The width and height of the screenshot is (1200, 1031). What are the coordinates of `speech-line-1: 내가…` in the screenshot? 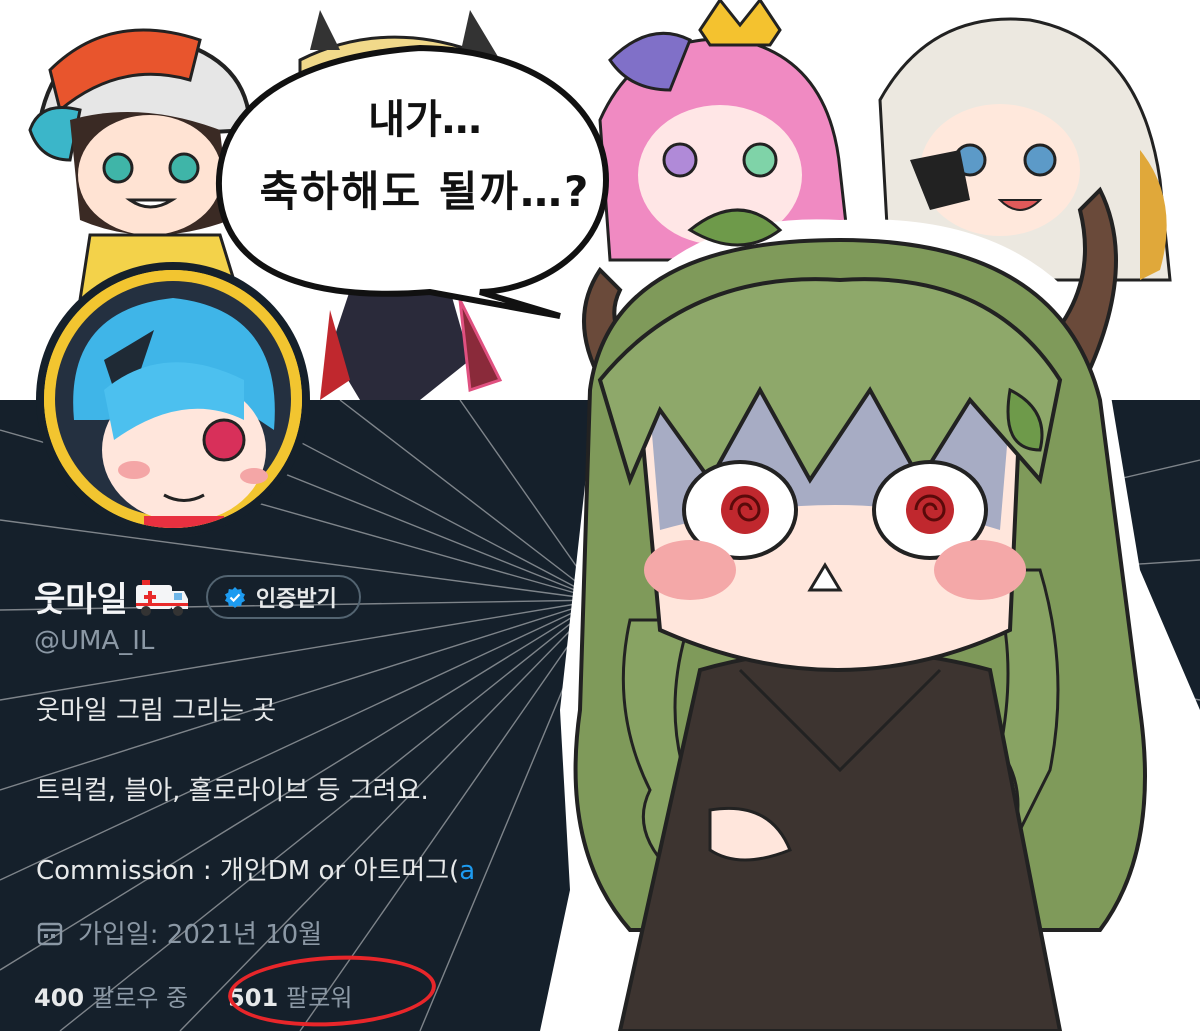 It's located at (425, 120).